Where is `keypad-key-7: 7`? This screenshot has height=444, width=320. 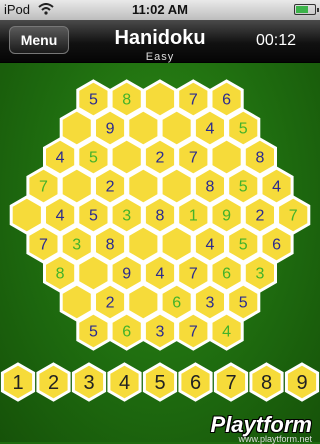
keypad-key-7: 7 is located at coordinates (231, 382).